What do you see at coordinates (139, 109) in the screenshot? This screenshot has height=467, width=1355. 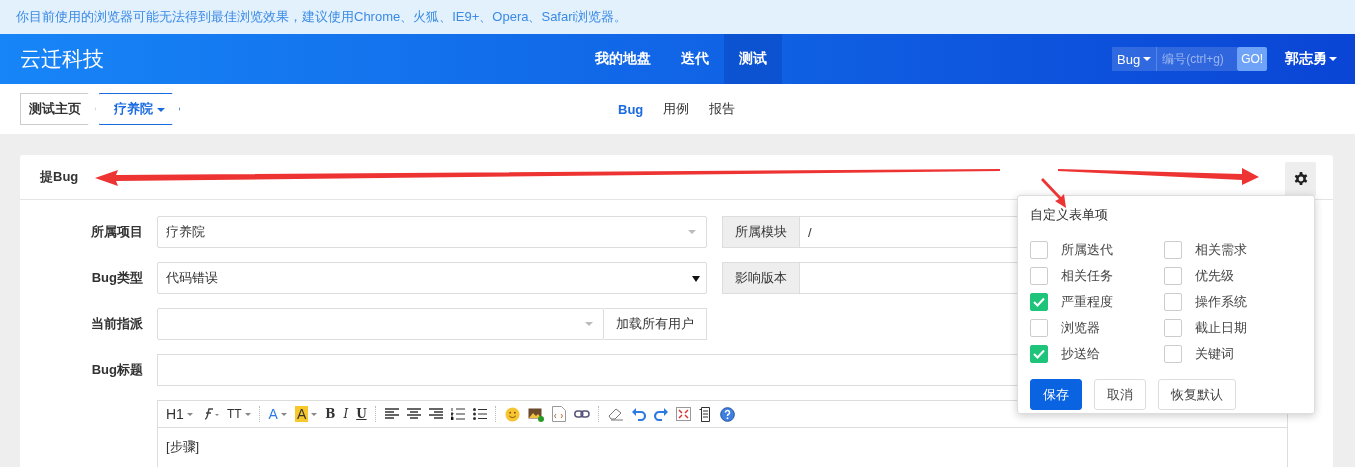 I see `breadcrumb-item: 疗养院` at bounding box center [139, 109].